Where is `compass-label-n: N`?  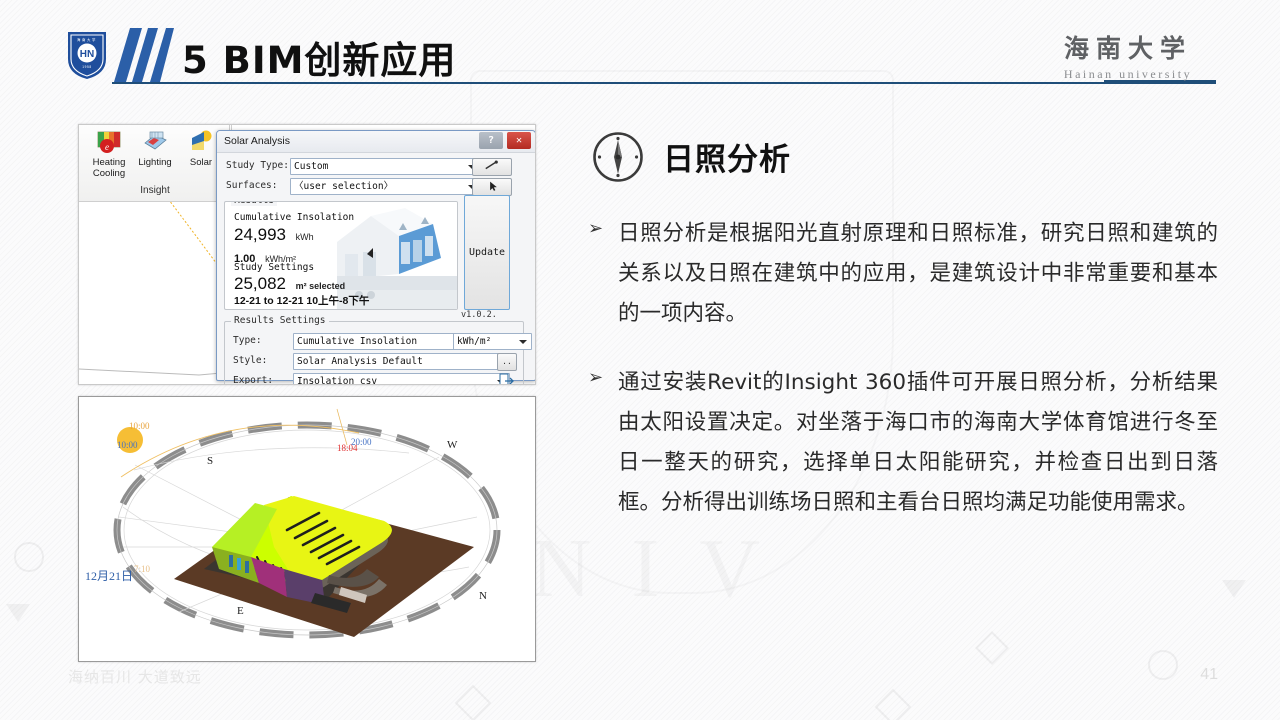 compass-label-n: N is located at coordinates (483, 596).